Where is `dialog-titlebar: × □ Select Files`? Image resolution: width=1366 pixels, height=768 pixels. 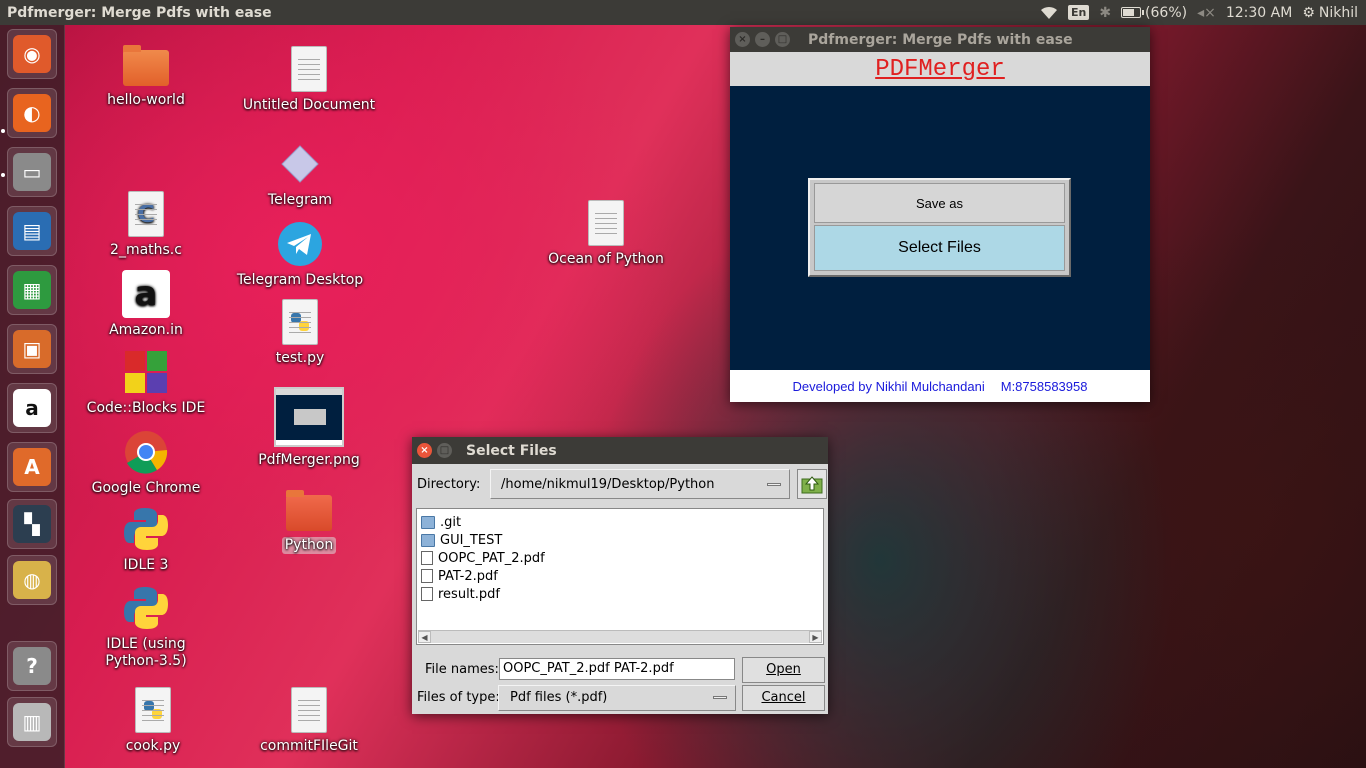
dialog-titlebar: × □ Select Files is located at coordinates (620, 450).